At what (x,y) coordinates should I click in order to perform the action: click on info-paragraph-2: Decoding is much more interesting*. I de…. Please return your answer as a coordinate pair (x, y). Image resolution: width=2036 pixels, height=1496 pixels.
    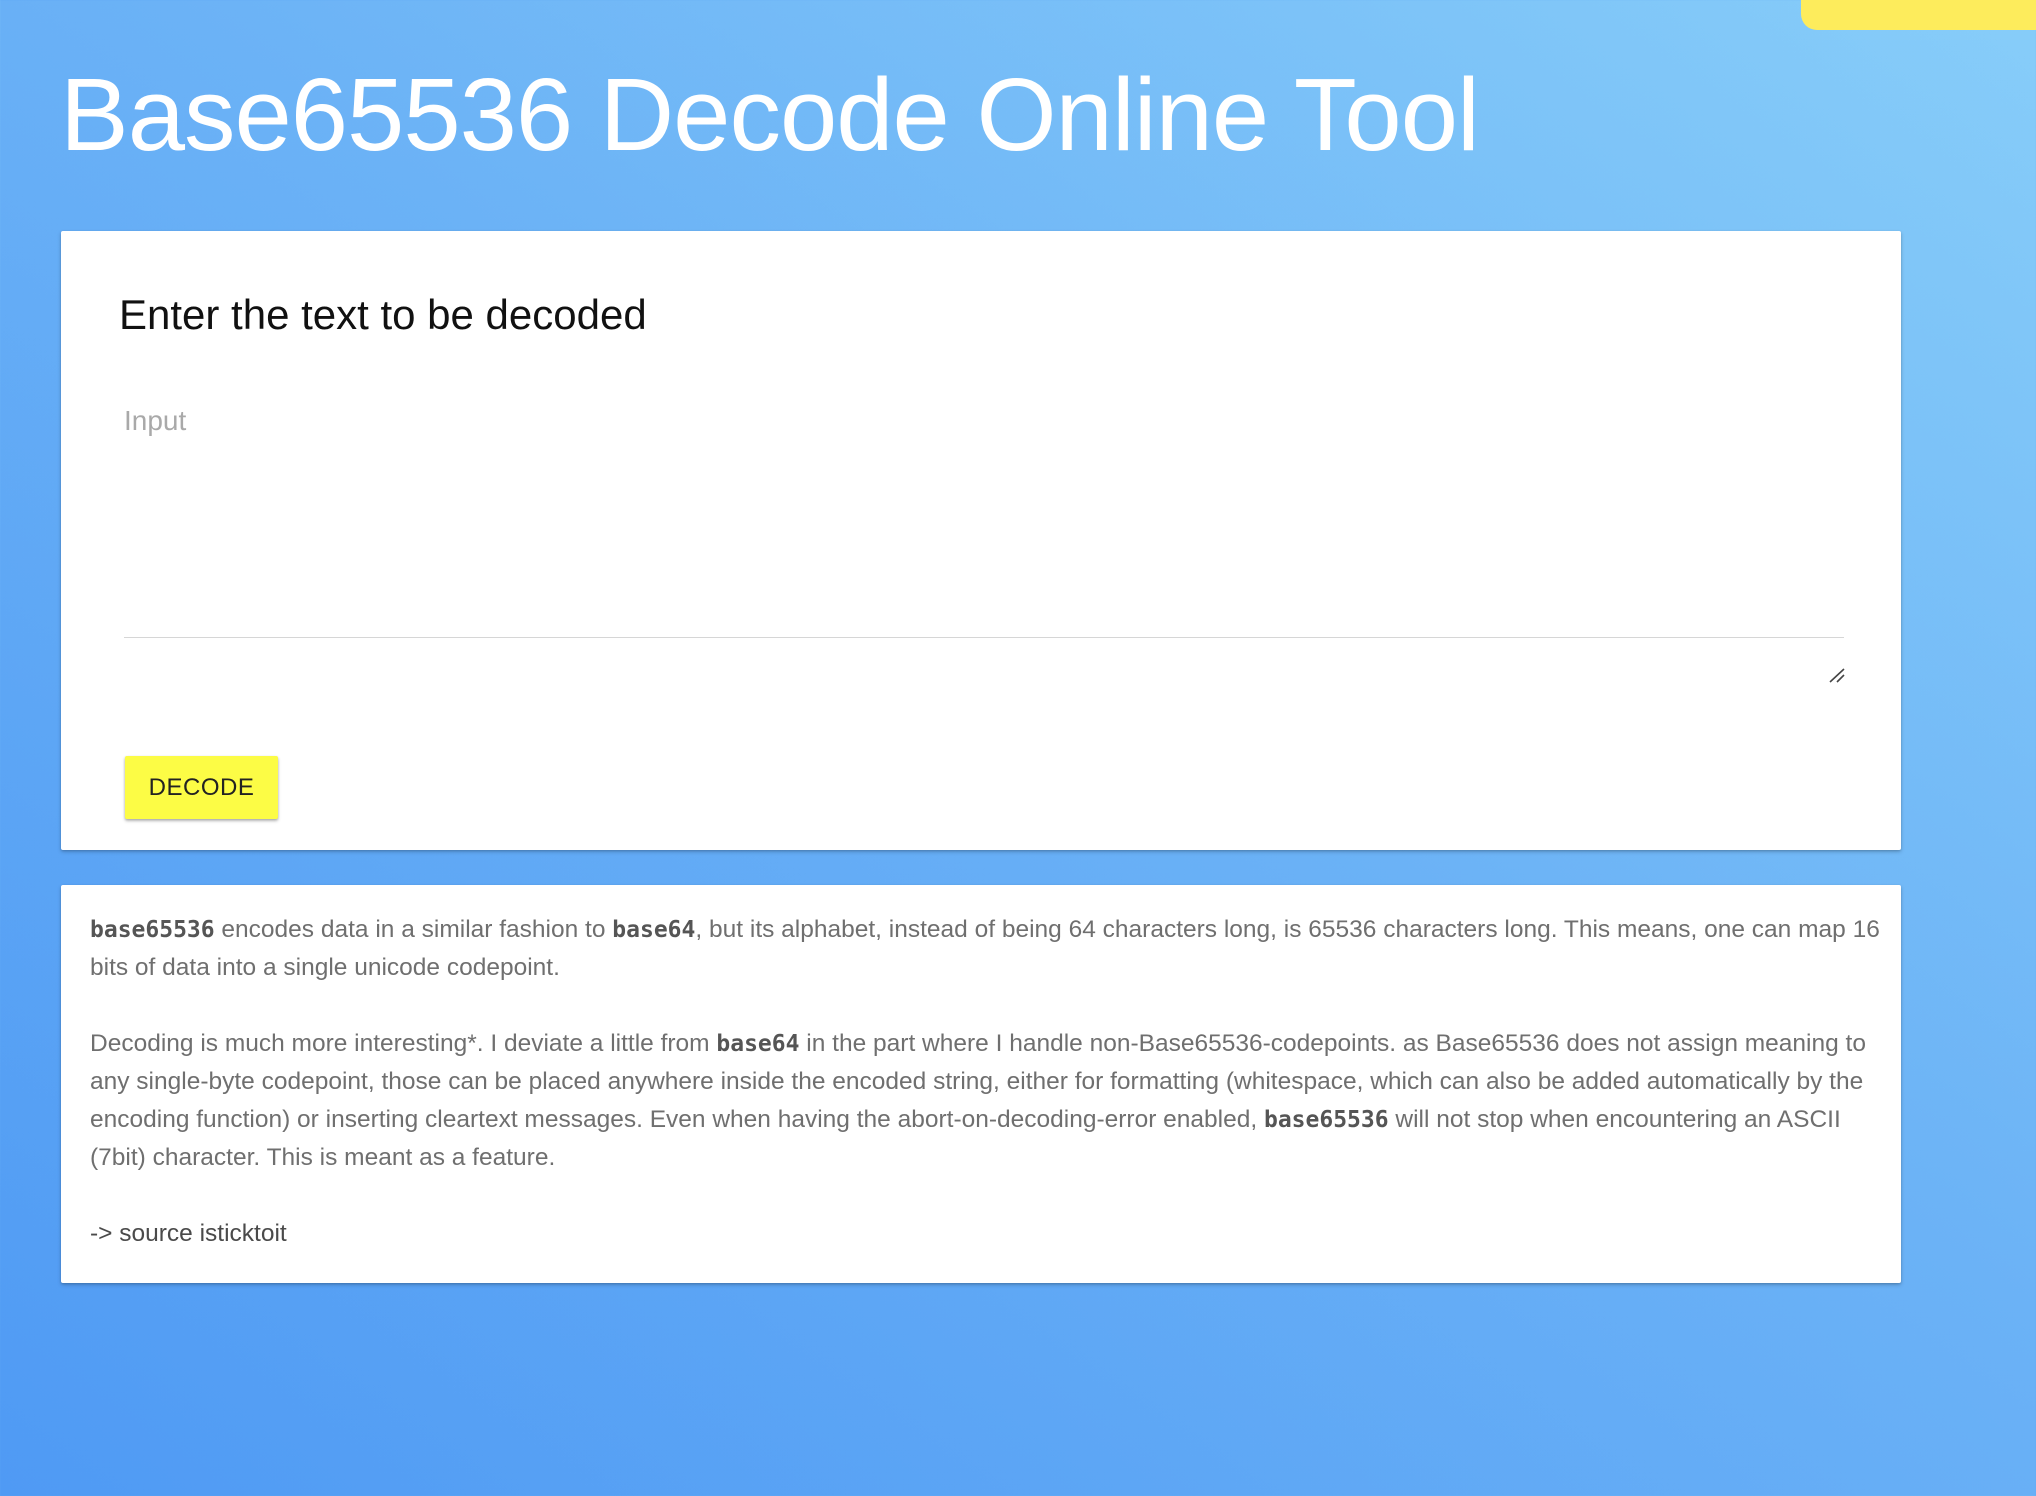
    Looking at the image, I should click on (985, 1101).